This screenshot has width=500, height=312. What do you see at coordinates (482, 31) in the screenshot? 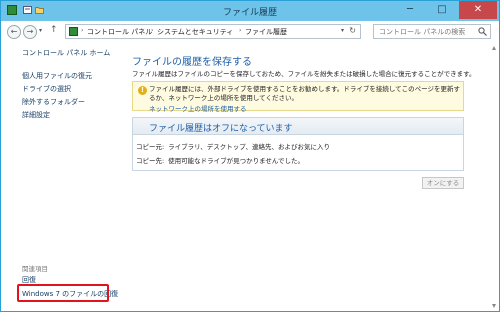
I see `search-icon` at bounding box center [482, 31].